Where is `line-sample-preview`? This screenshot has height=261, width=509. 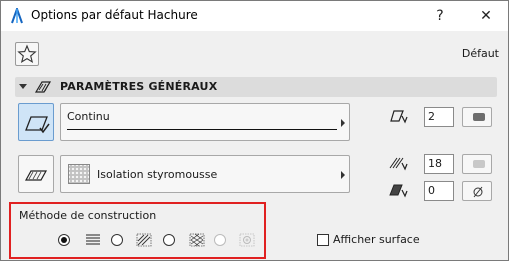 line-sample-preview is located at coordinates (202, 129).